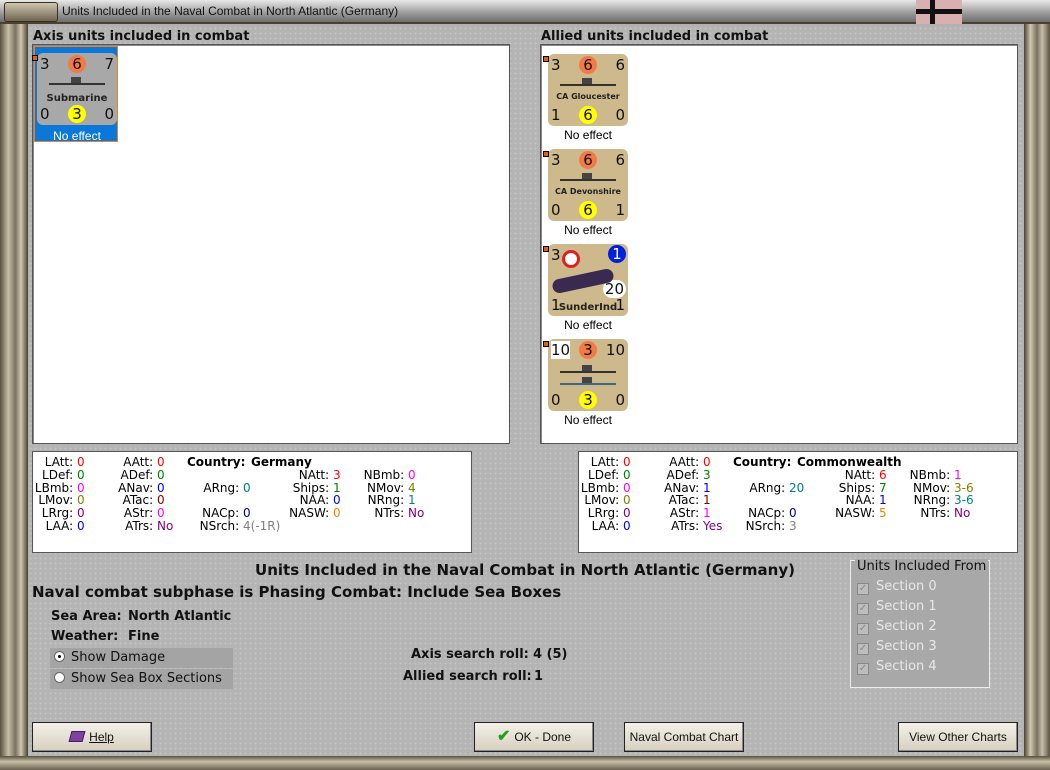 The width and height of the screenshot is (1050, 770). I want to click on unit-entry: 3 6 6 1 6 0 CA Gloucester No effect, so click(586, 96).